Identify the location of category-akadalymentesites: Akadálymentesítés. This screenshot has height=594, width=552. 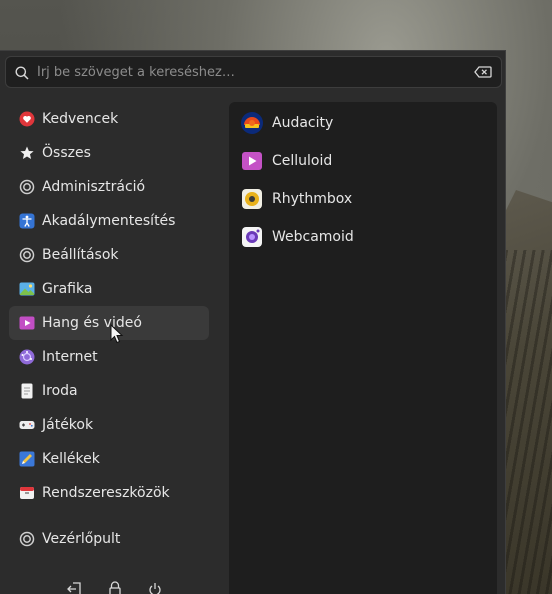
(109, 221).